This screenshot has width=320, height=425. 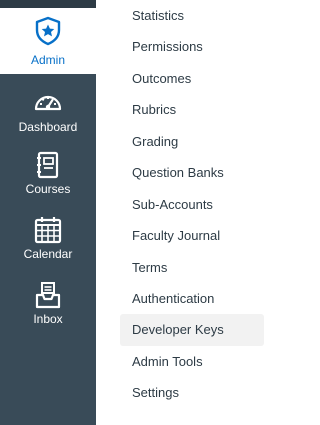 I want to click on dashboard-icon, so click(x=48, y=103).